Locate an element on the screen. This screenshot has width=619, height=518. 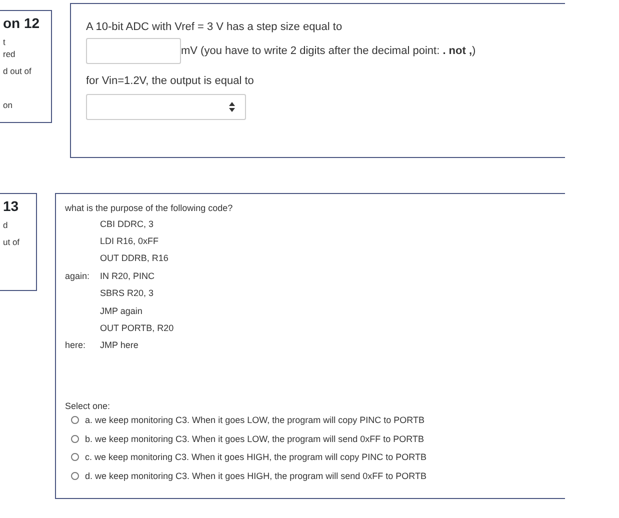
marks-text: ut of is located at coordinates (12, 242).